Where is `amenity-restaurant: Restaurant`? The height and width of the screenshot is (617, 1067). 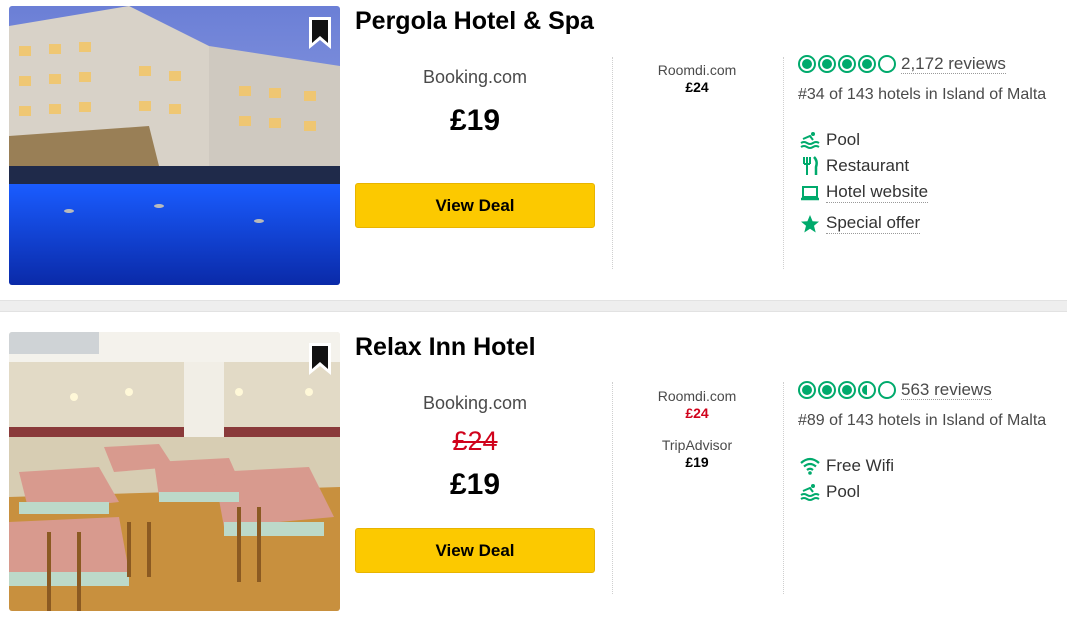
amenity-restaurant: Restaurant is located at coordinates (854, 166).